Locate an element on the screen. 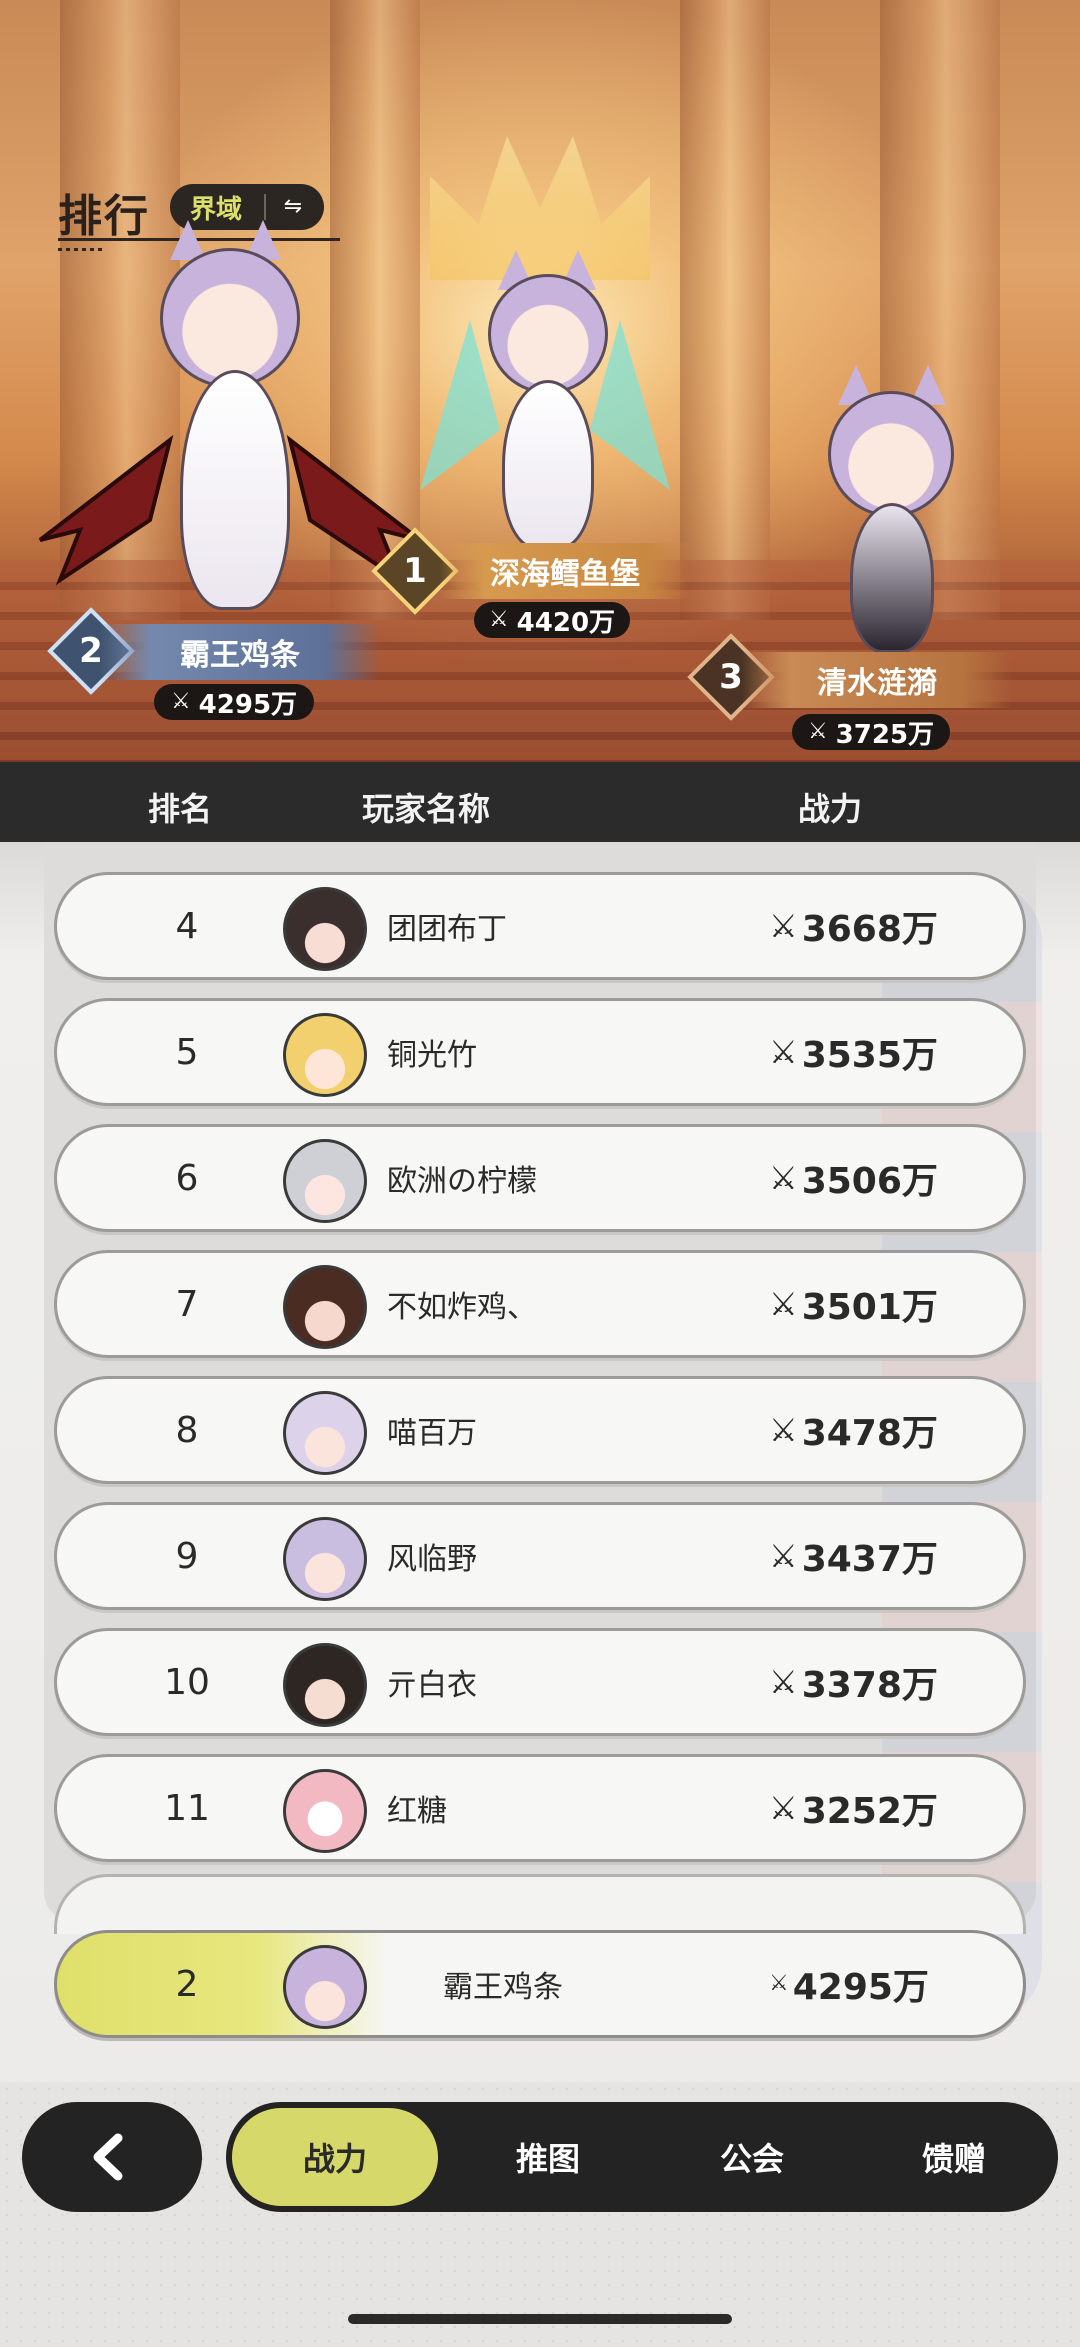  table-row: 11 红糖 ⚔ 3252万 is located at coordinates (540, 1808).